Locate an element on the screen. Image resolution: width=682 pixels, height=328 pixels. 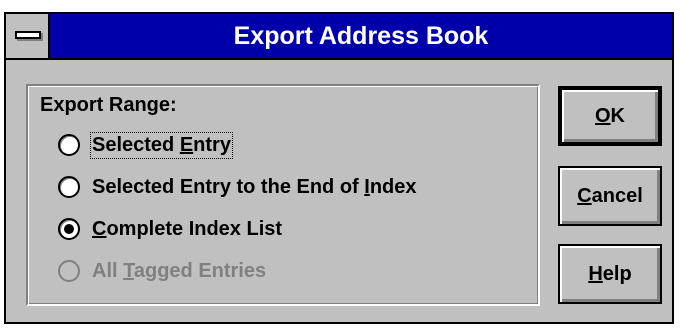
radio-selected-entry-to-end: Selected Entry to the End of Index is located at coordinates (237, 187).